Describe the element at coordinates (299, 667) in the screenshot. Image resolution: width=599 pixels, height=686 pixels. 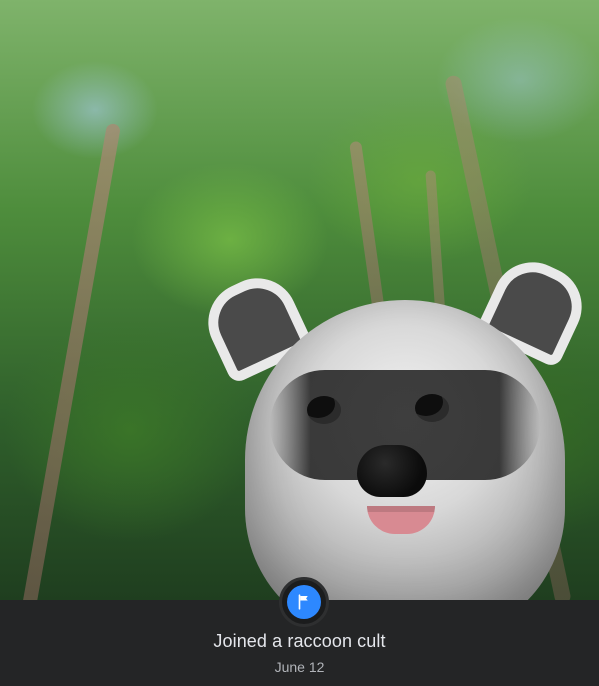
I see `life-event-date: June 12` at that location.